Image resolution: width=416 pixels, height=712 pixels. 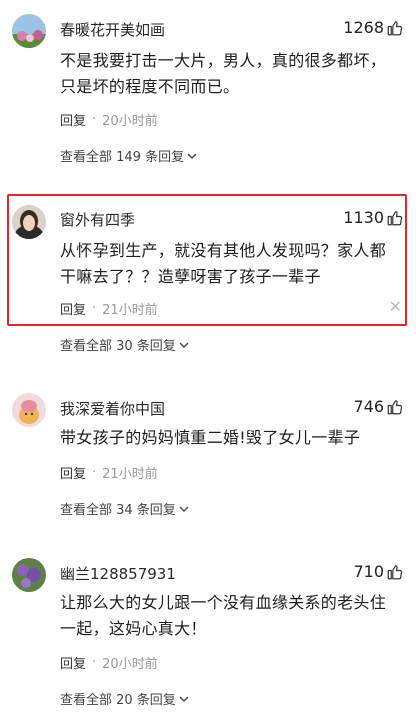 What do you see at coordinates (118, 573) in the screenshot?
I see `username: 幽兰128857931` at bounding box center [118, 573].